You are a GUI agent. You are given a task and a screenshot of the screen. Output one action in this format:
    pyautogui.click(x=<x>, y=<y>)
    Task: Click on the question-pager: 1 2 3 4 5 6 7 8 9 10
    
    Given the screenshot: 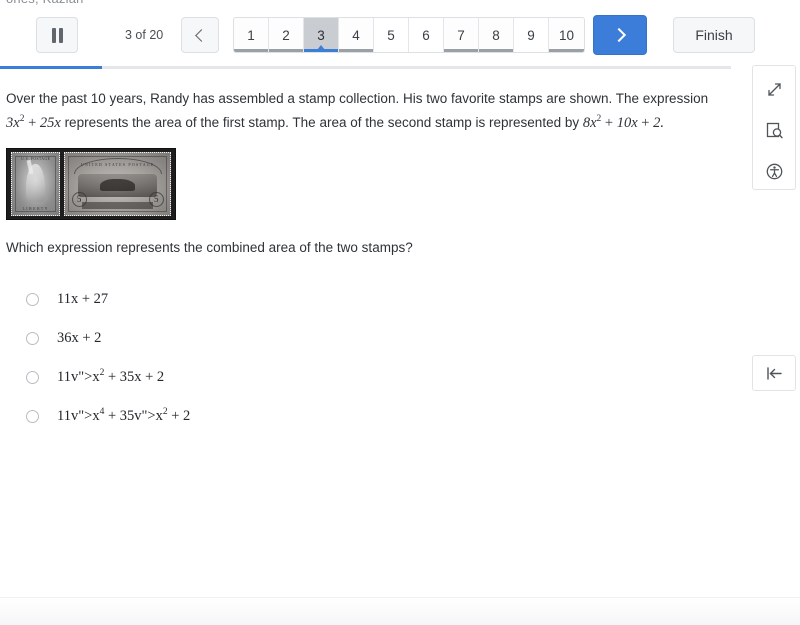 What is the action you would take?
    pyautogui.click(x=409, y=35)
    